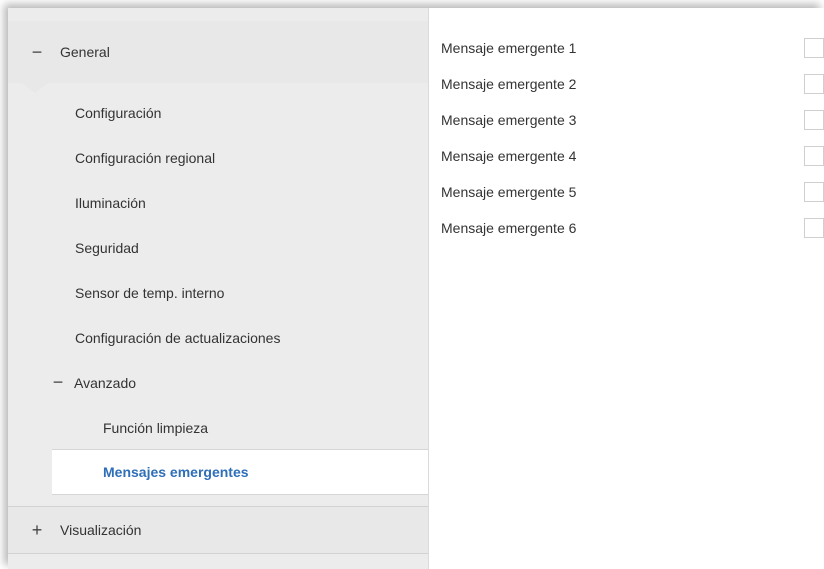  I want to click on tree-section-general: − General, so click(218, 52).